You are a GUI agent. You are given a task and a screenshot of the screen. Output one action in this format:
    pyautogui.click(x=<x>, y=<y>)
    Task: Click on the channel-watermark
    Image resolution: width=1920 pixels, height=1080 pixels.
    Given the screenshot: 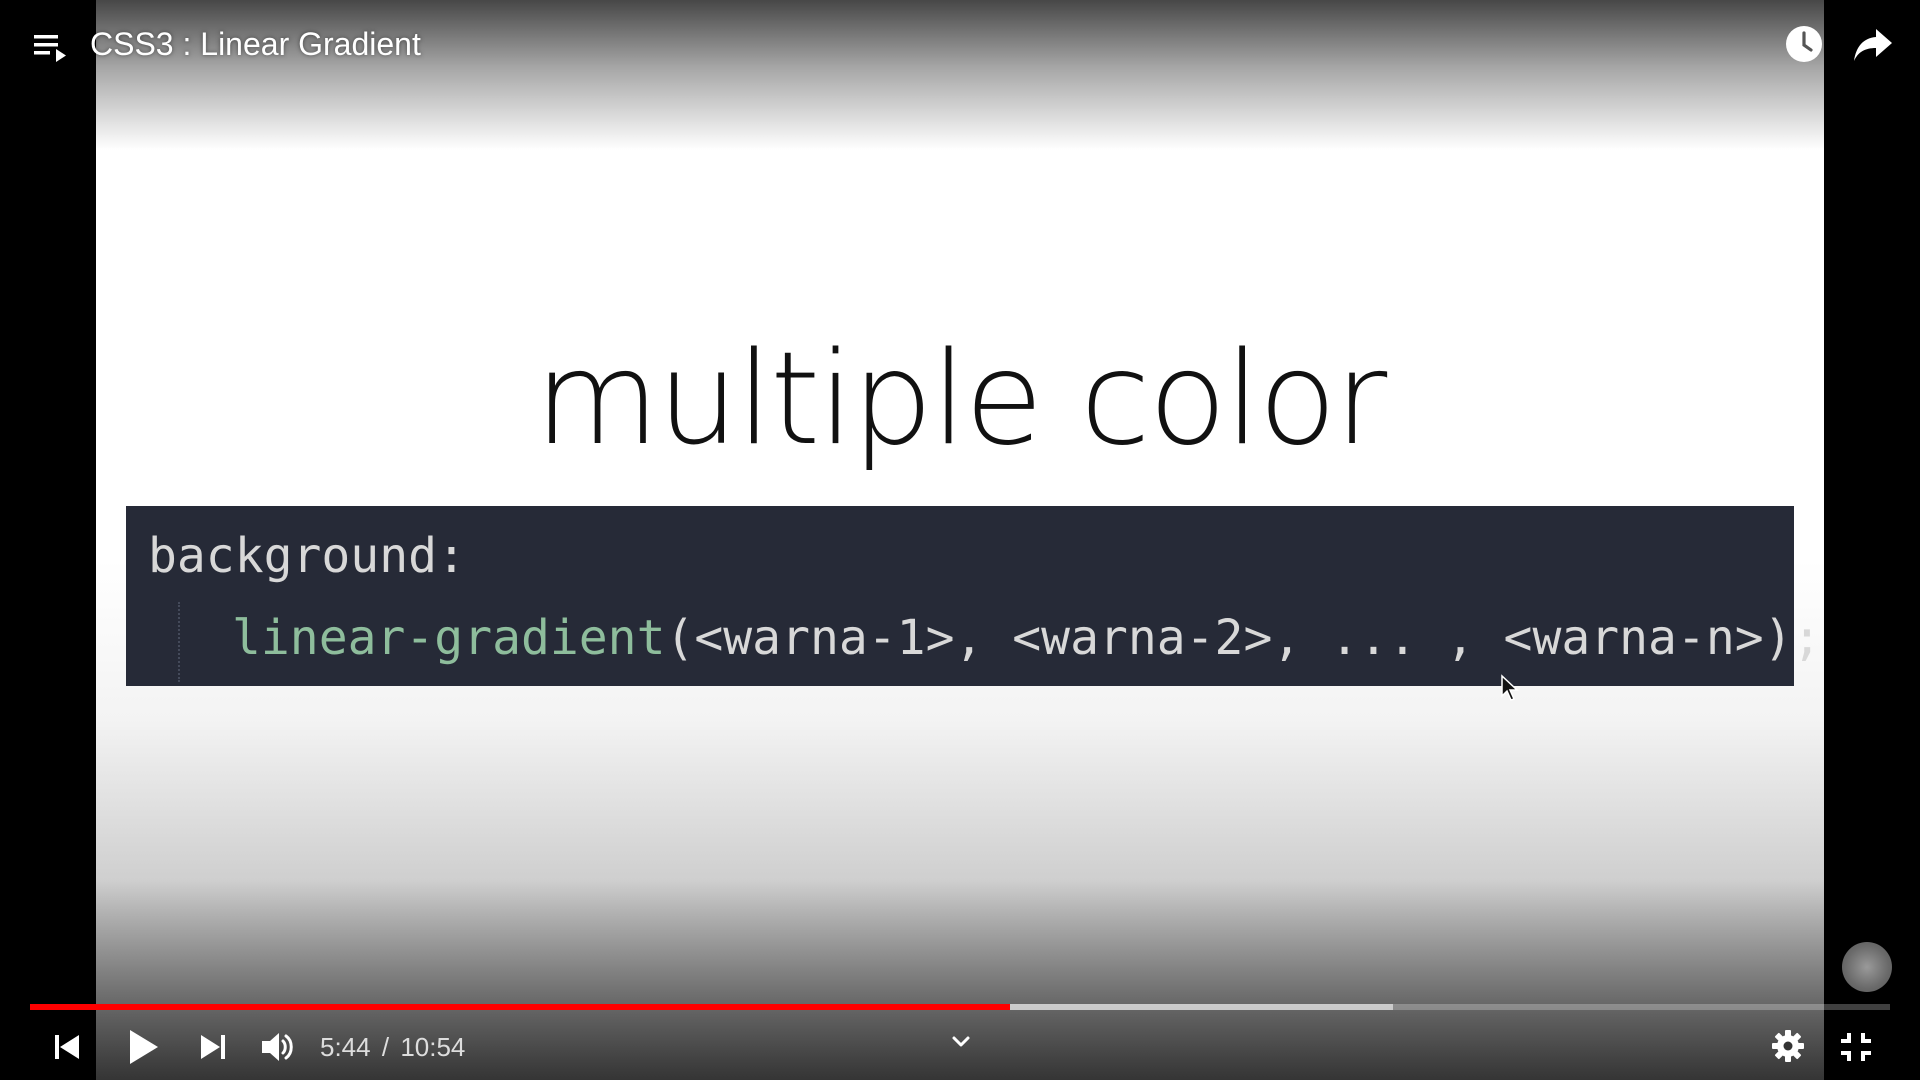 What is the action you would take?
    pyautogui.click(x=1867, y=967)
    